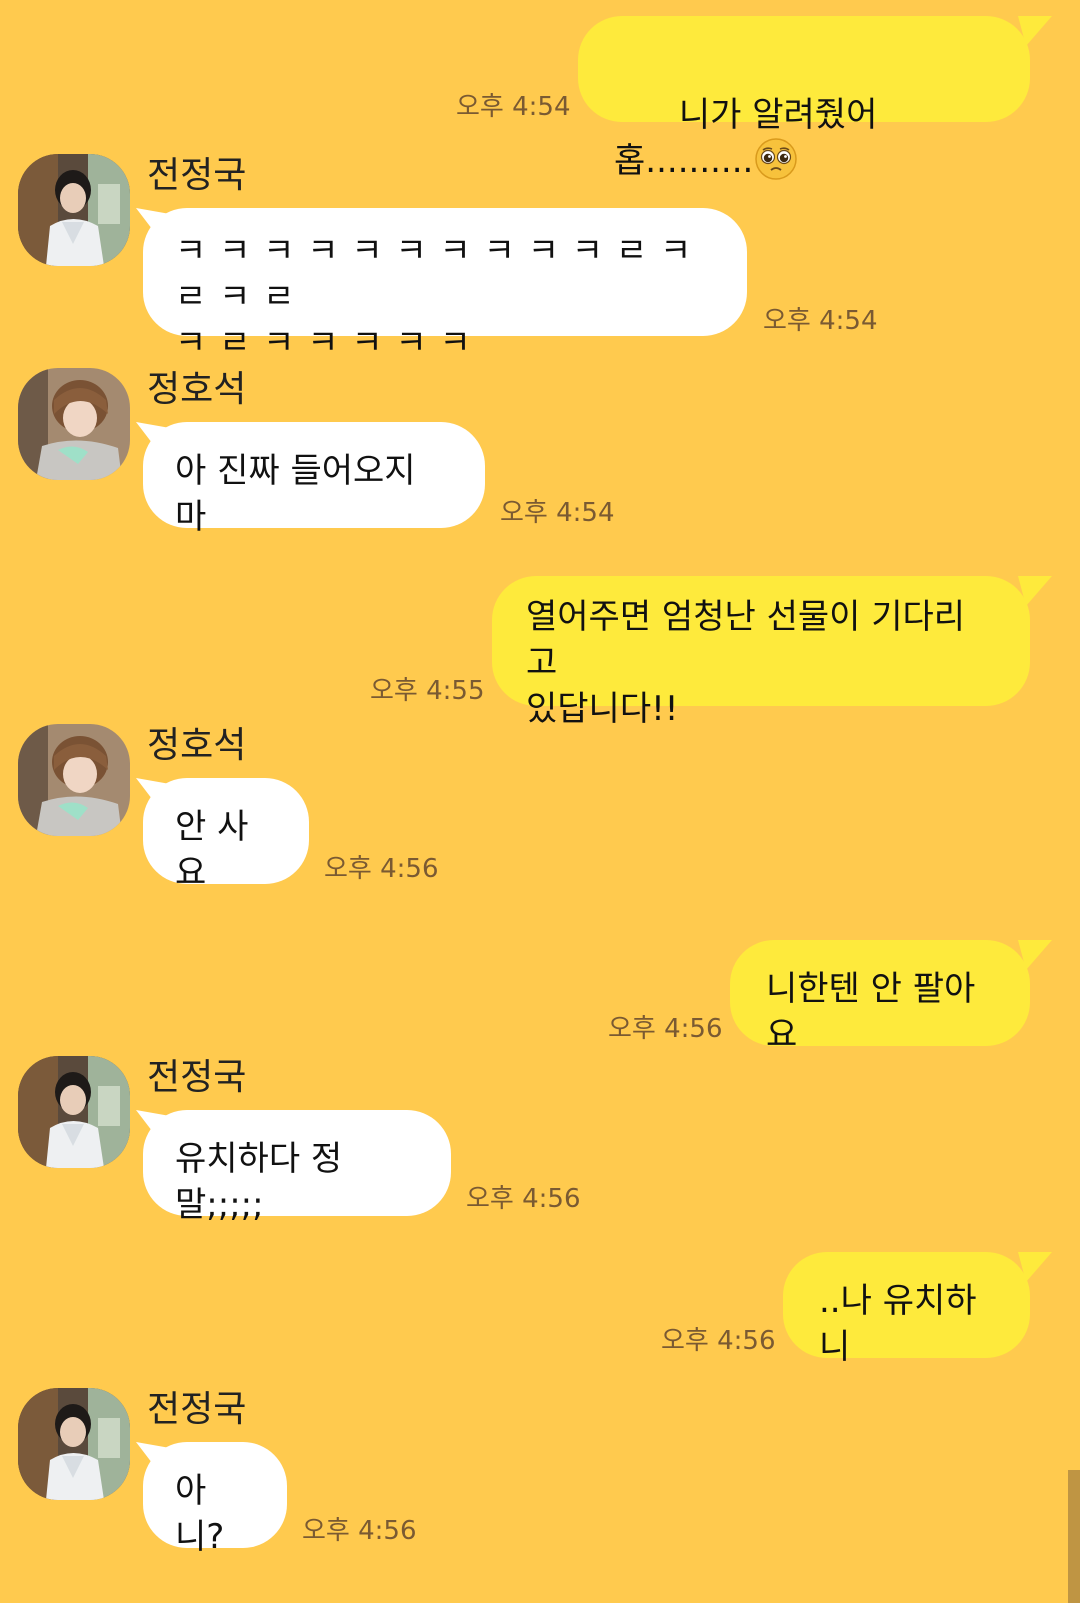 This screenshot has height=1603, width=1080. What do you see at coordinates (880, 997) in the screenshot?
I see `message-bubble-outgoing: 니한텐 안 팔아요` at bounding box center [880, 997].